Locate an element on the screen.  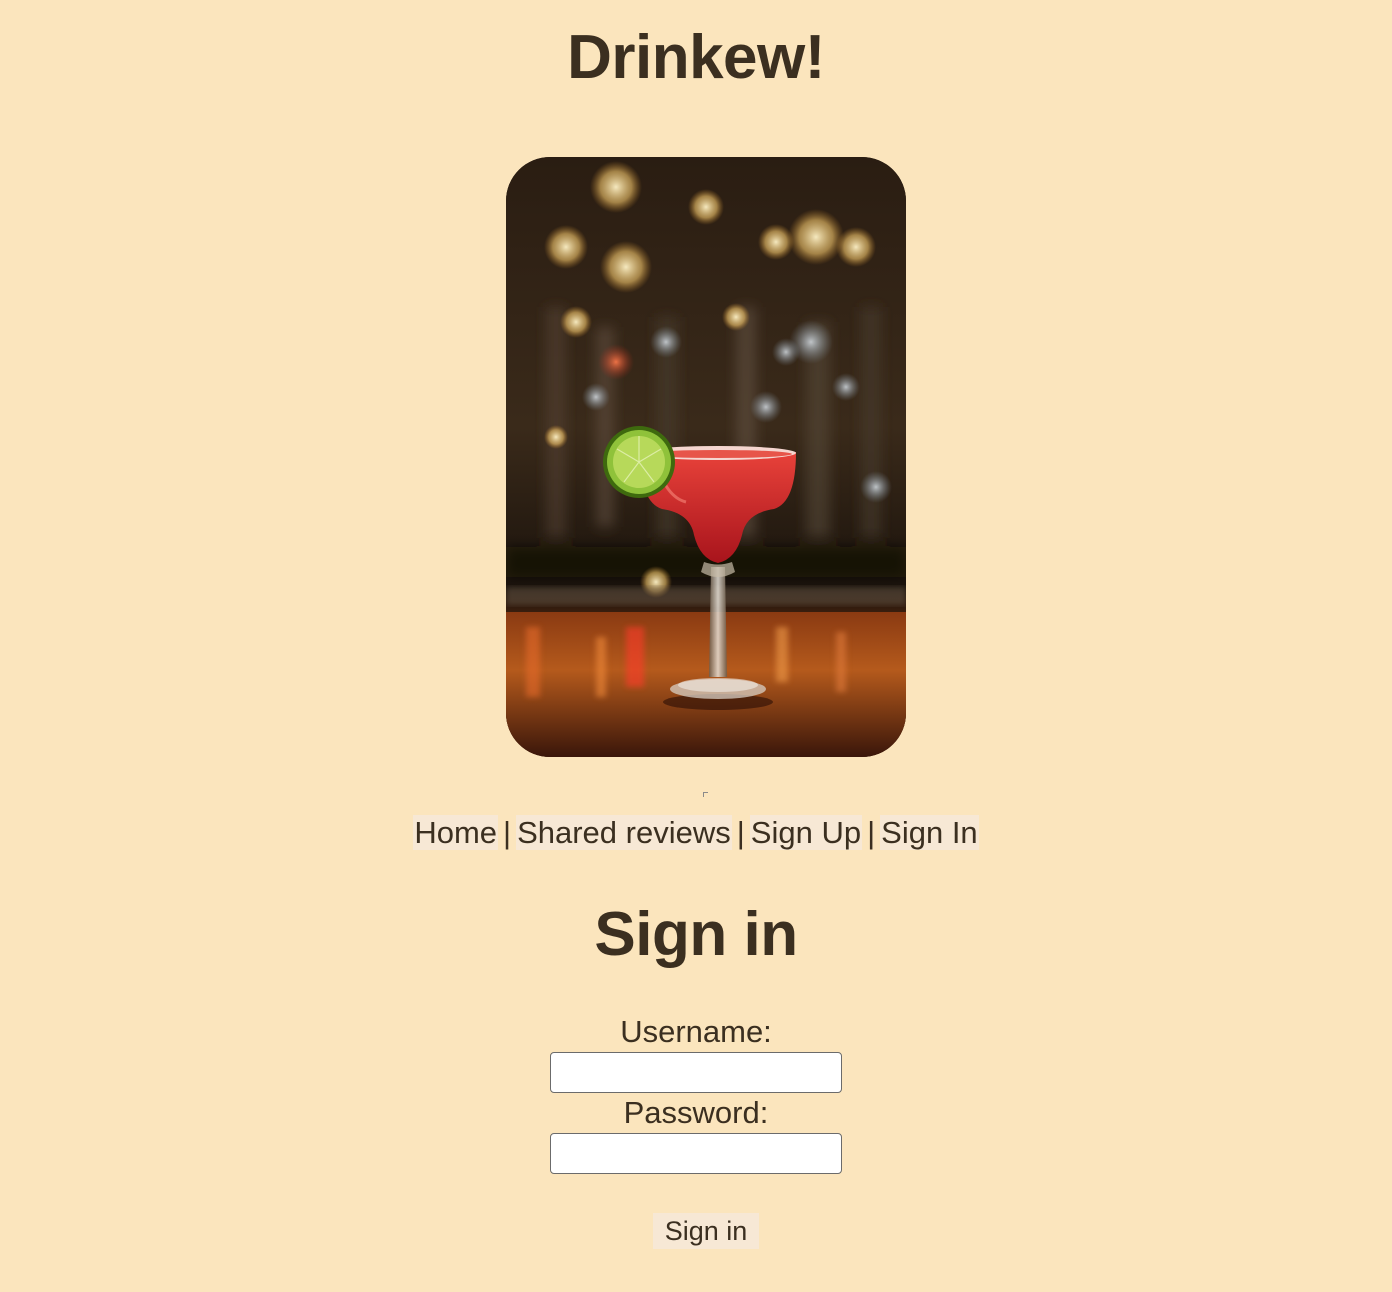
nav-link-shared-reviews: Shared reviews is located at coordinates (624, 832).